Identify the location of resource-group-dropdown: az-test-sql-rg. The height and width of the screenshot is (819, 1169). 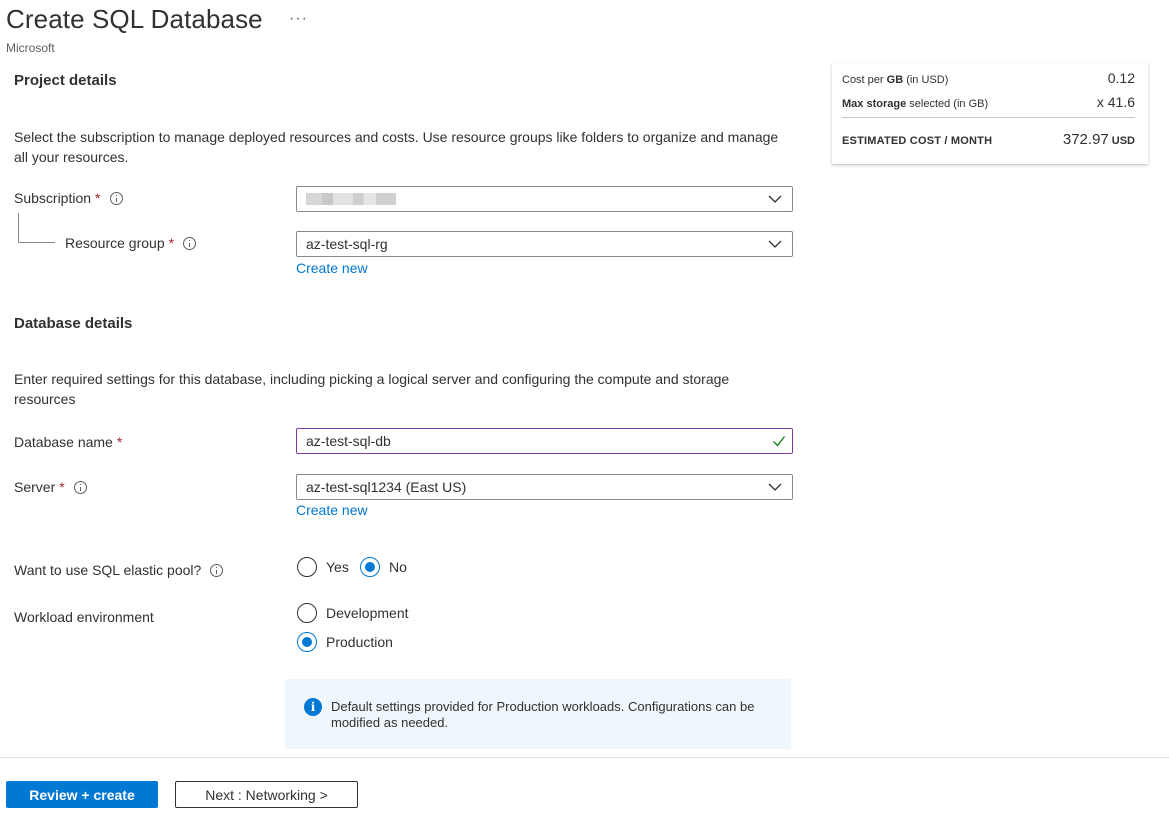
(544, 244).